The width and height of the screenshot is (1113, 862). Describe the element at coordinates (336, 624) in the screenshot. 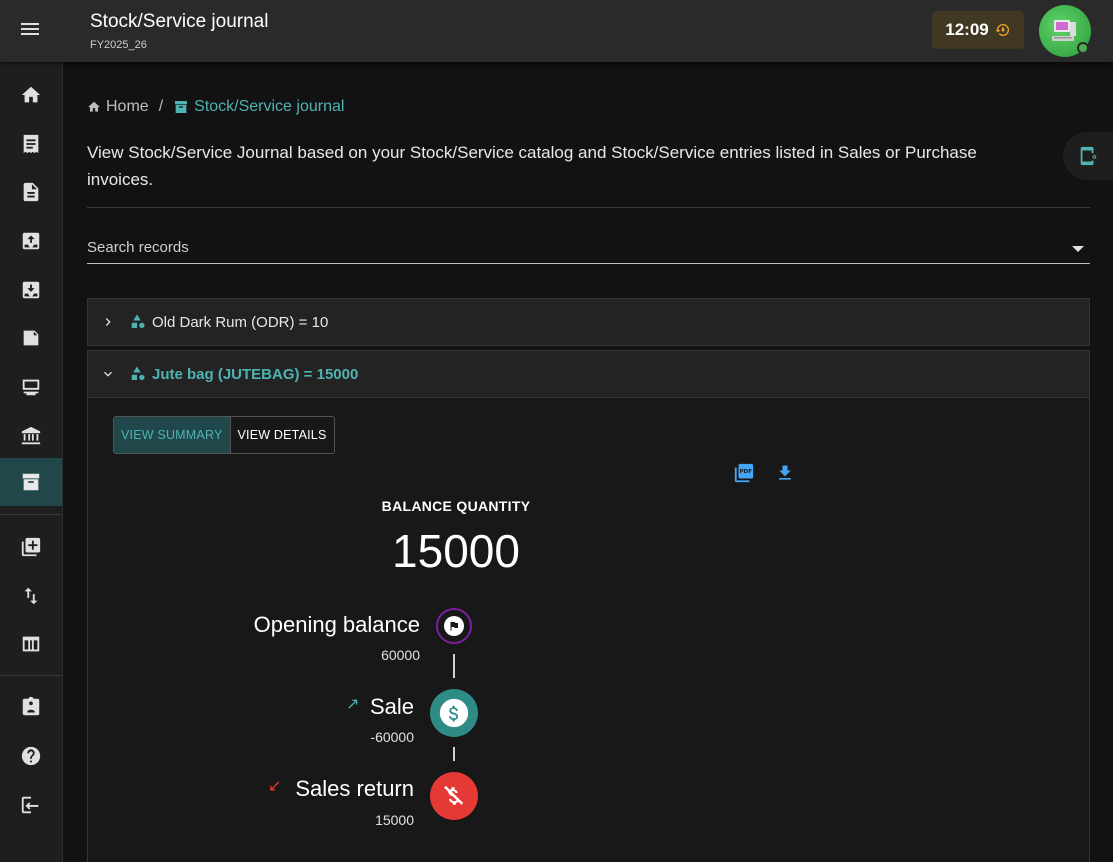

I see `timeline-label-opening: Opening balance` at that location.